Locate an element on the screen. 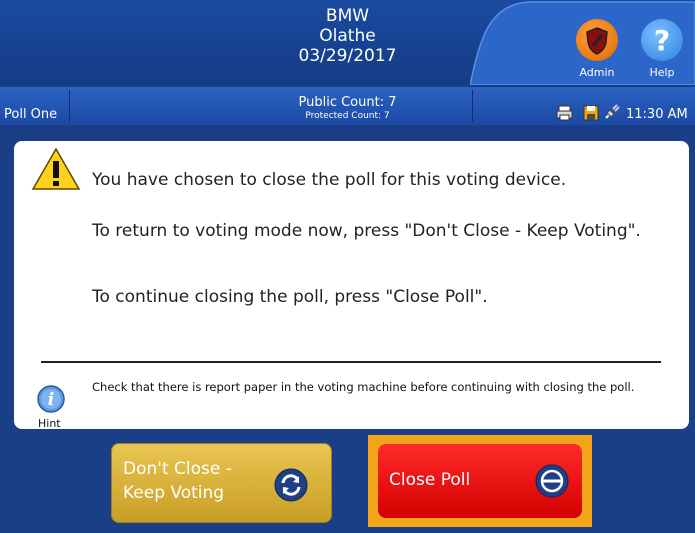  dialog-divider is located at coordinates (351, 362).